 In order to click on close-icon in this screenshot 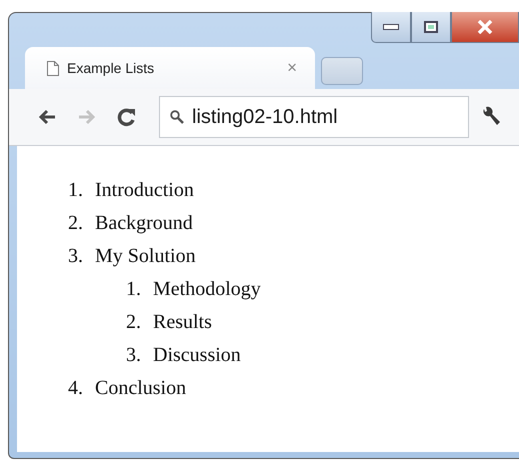, I will do `click(485, 27)`.